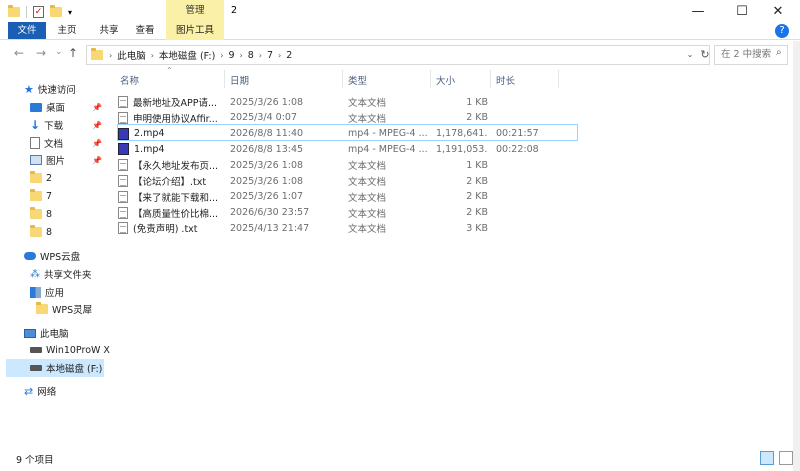  What do you see at coordinates (30, 333) in the screenshot?
I see `computer-icon` at bounding box center [30, 333].